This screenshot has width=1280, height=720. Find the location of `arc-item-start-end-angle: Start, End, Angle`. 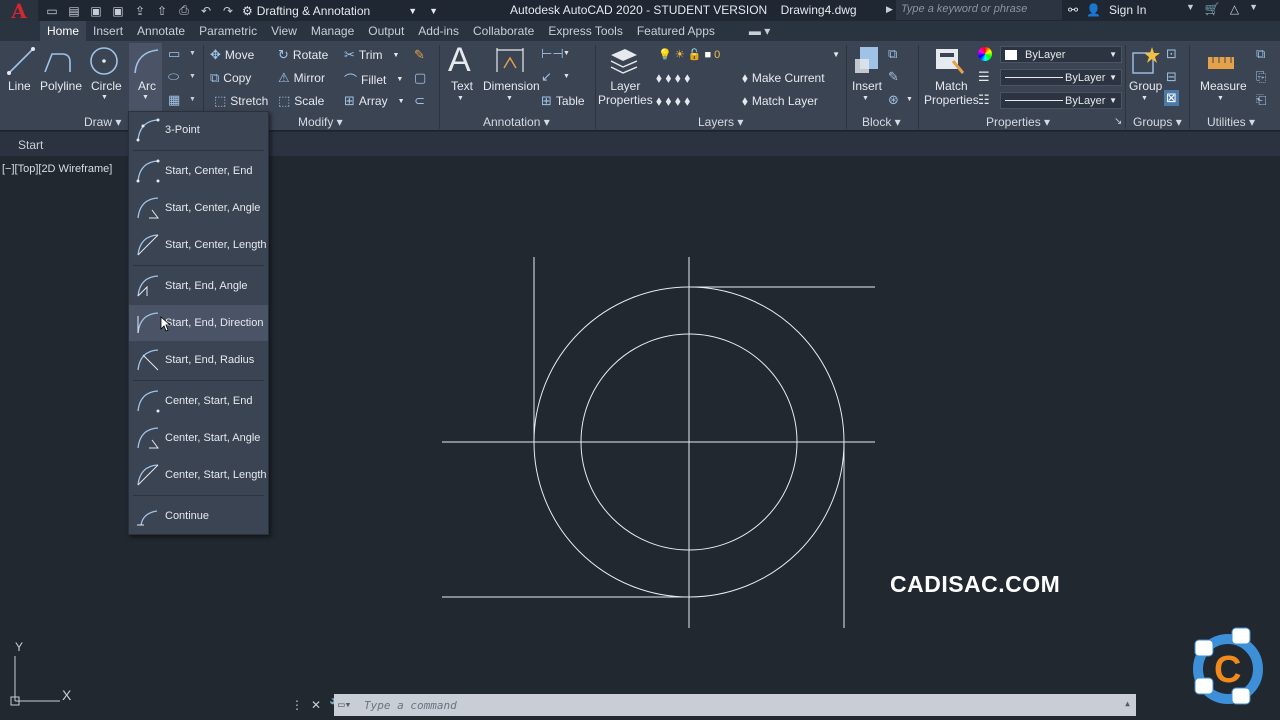

arc-item-start-end-angle: Start, End, Angle is located at coordinates (198, 286).